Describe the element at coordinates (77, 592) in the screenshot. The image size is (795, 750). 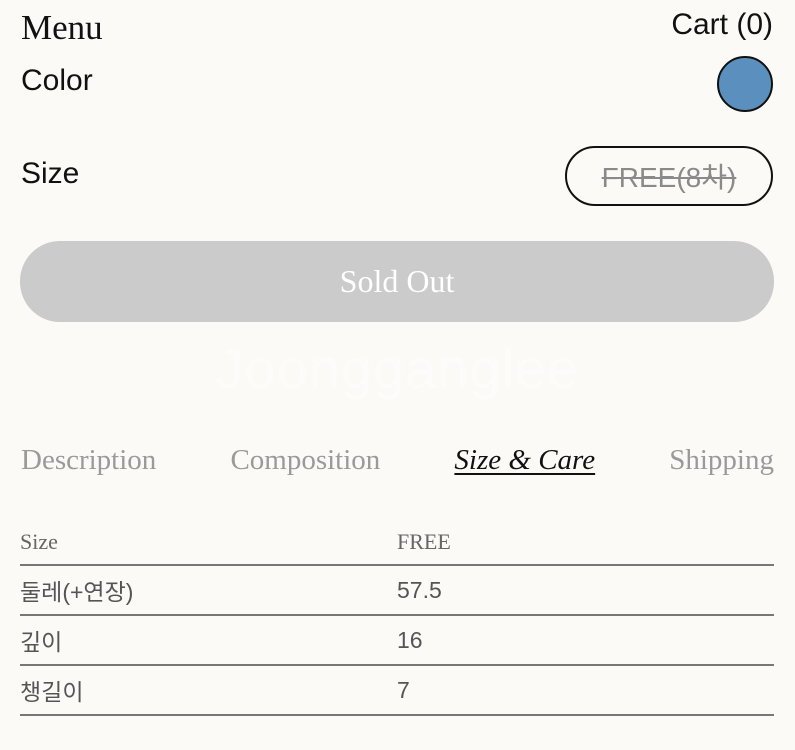
I see `row-label: 둘레(+연장)` at that location.